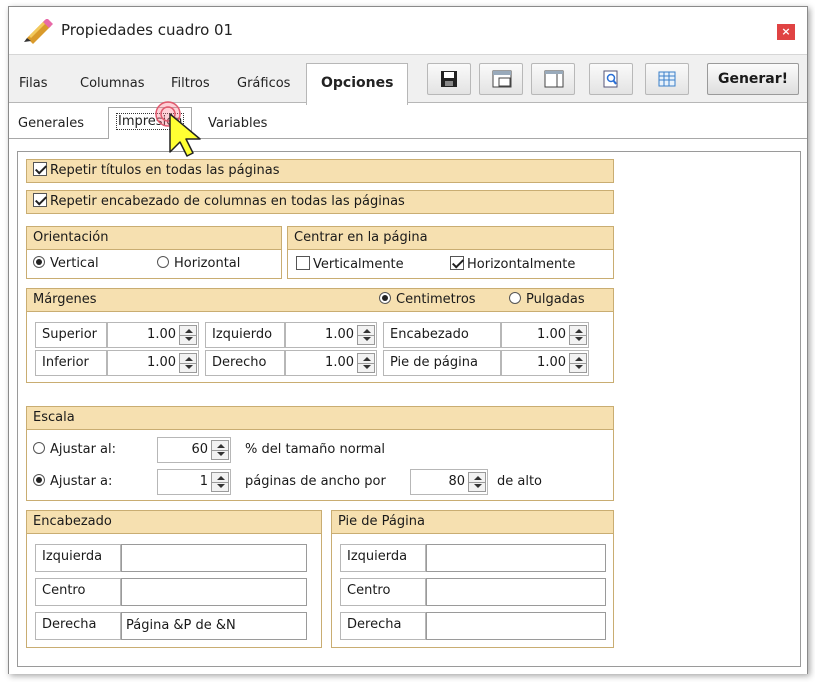 This screenshot has height=682, width=815. What do you see at coordinates (71, 335) in the screenshot?
I see `margin-superior-label: Superior` at bounding box center [71, 335].